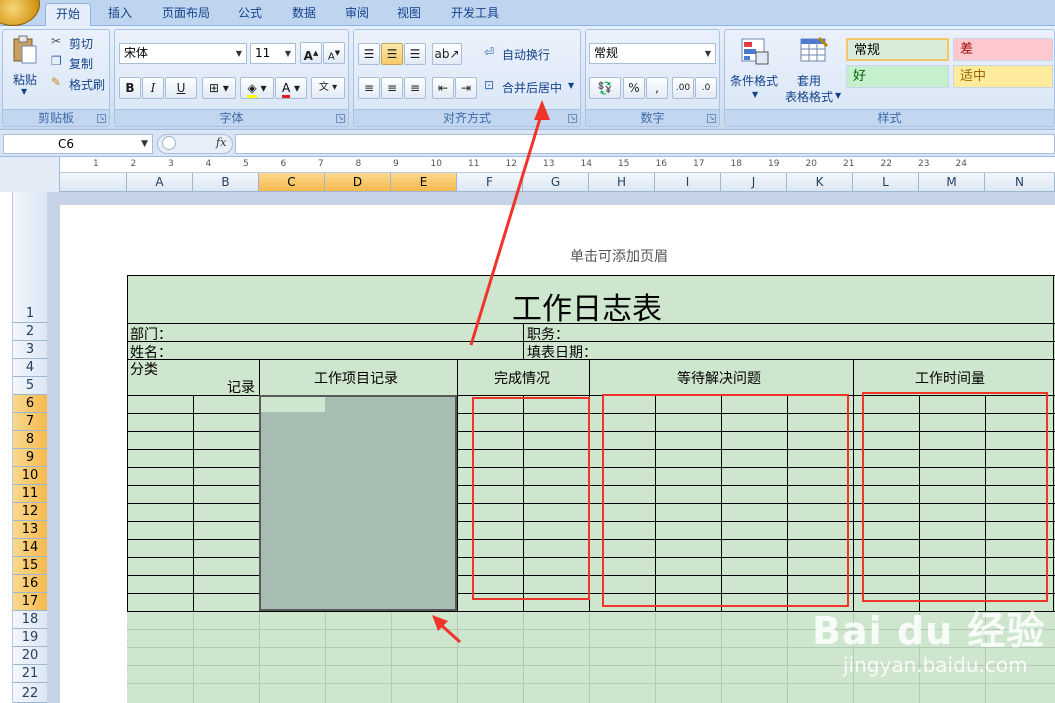 The height and width of the screenshot is (703, 1055). I want to click on format-painter-button: ✎ 格式刷, so click(79, 84).